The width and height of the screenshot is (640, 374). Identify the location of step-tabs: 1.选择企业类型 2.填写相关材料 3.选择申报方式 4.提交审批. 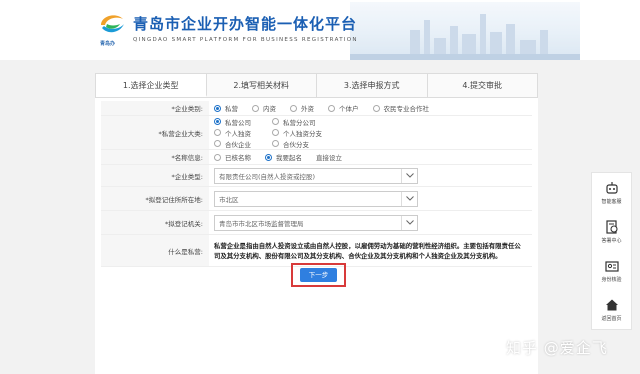
(316, 85).